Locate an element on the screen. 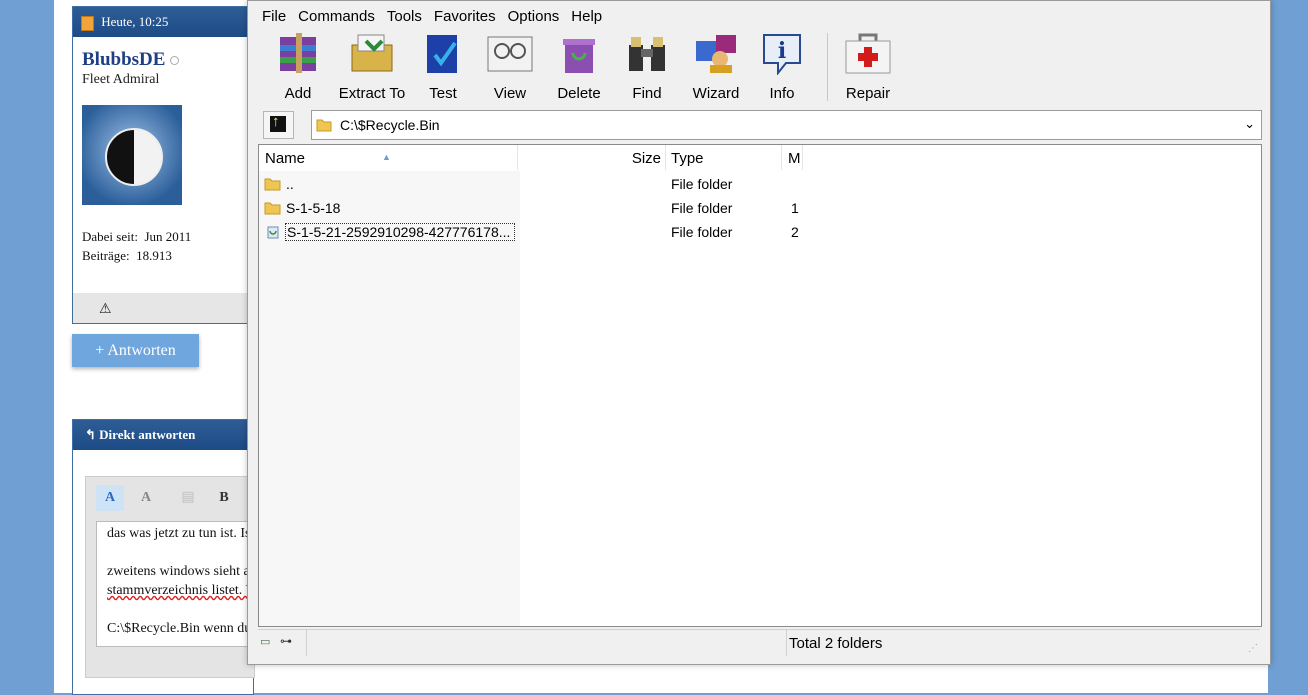 The width and height of the screenshot is (1308, 695). post-footer: ⚠ is located at coordinates (163, 308).